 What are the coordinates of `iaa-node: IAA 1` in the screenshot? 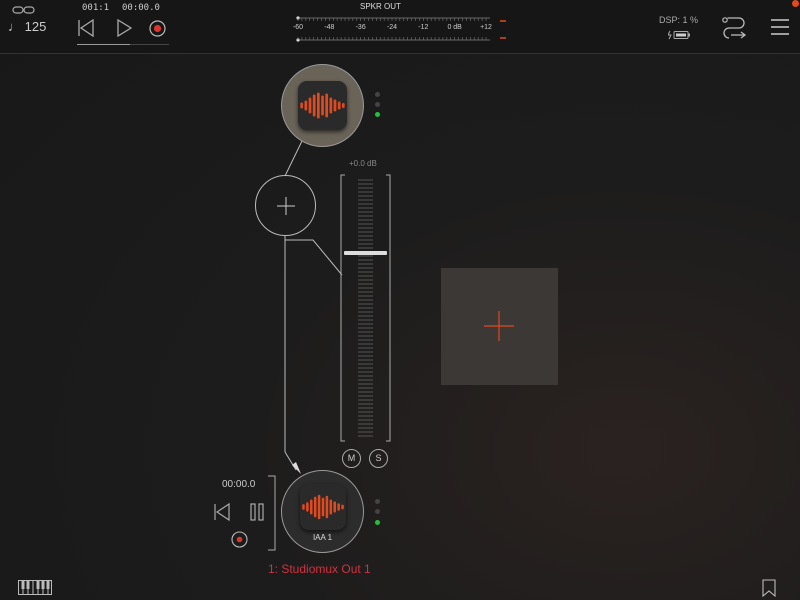 It's located at (322, 511).